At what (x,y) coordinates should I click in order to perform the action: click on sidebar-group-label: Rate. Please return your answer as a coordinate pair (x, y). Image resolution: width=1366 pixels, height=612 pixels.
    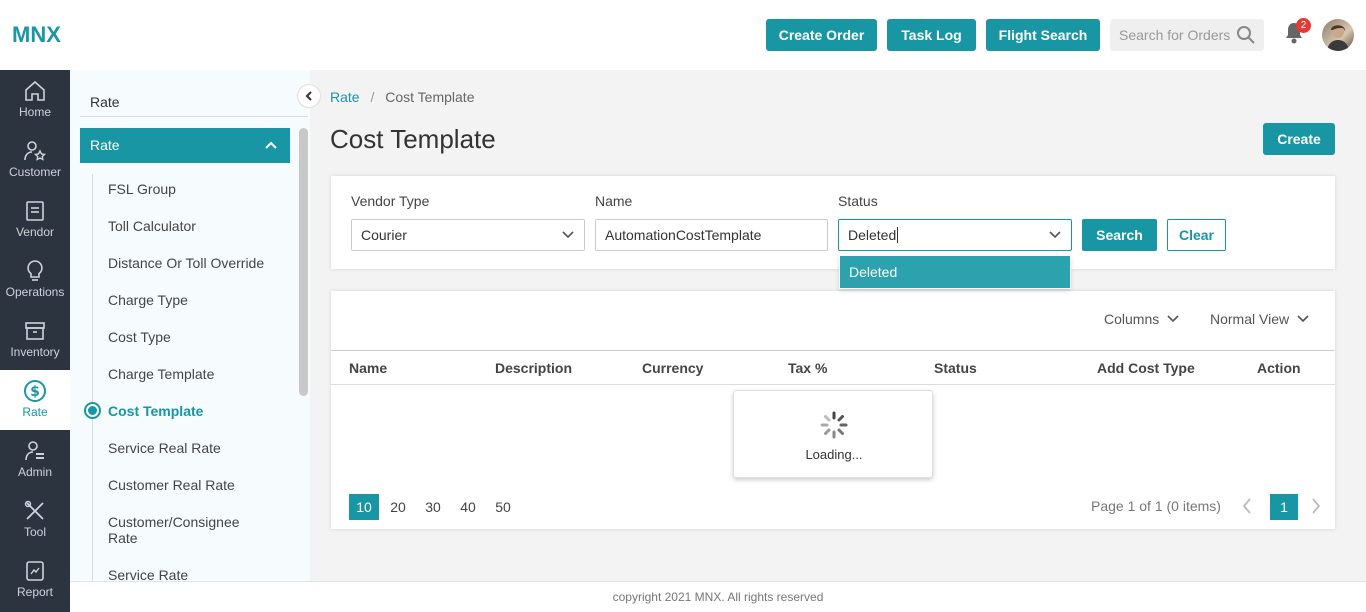
    Looking at the image, I should click on (105, 145).